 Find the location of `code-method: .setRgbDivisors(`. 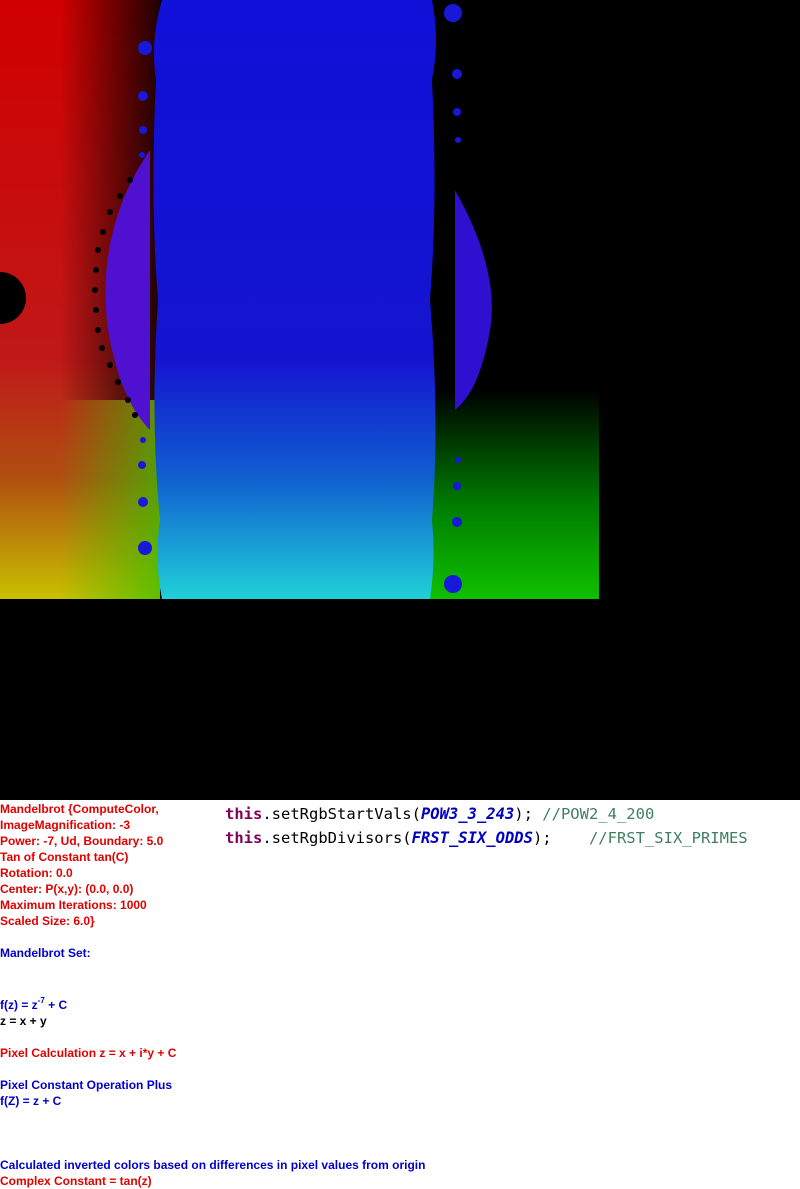

code-method: .setRgbDivisors( is located at coordinates (337, 838).